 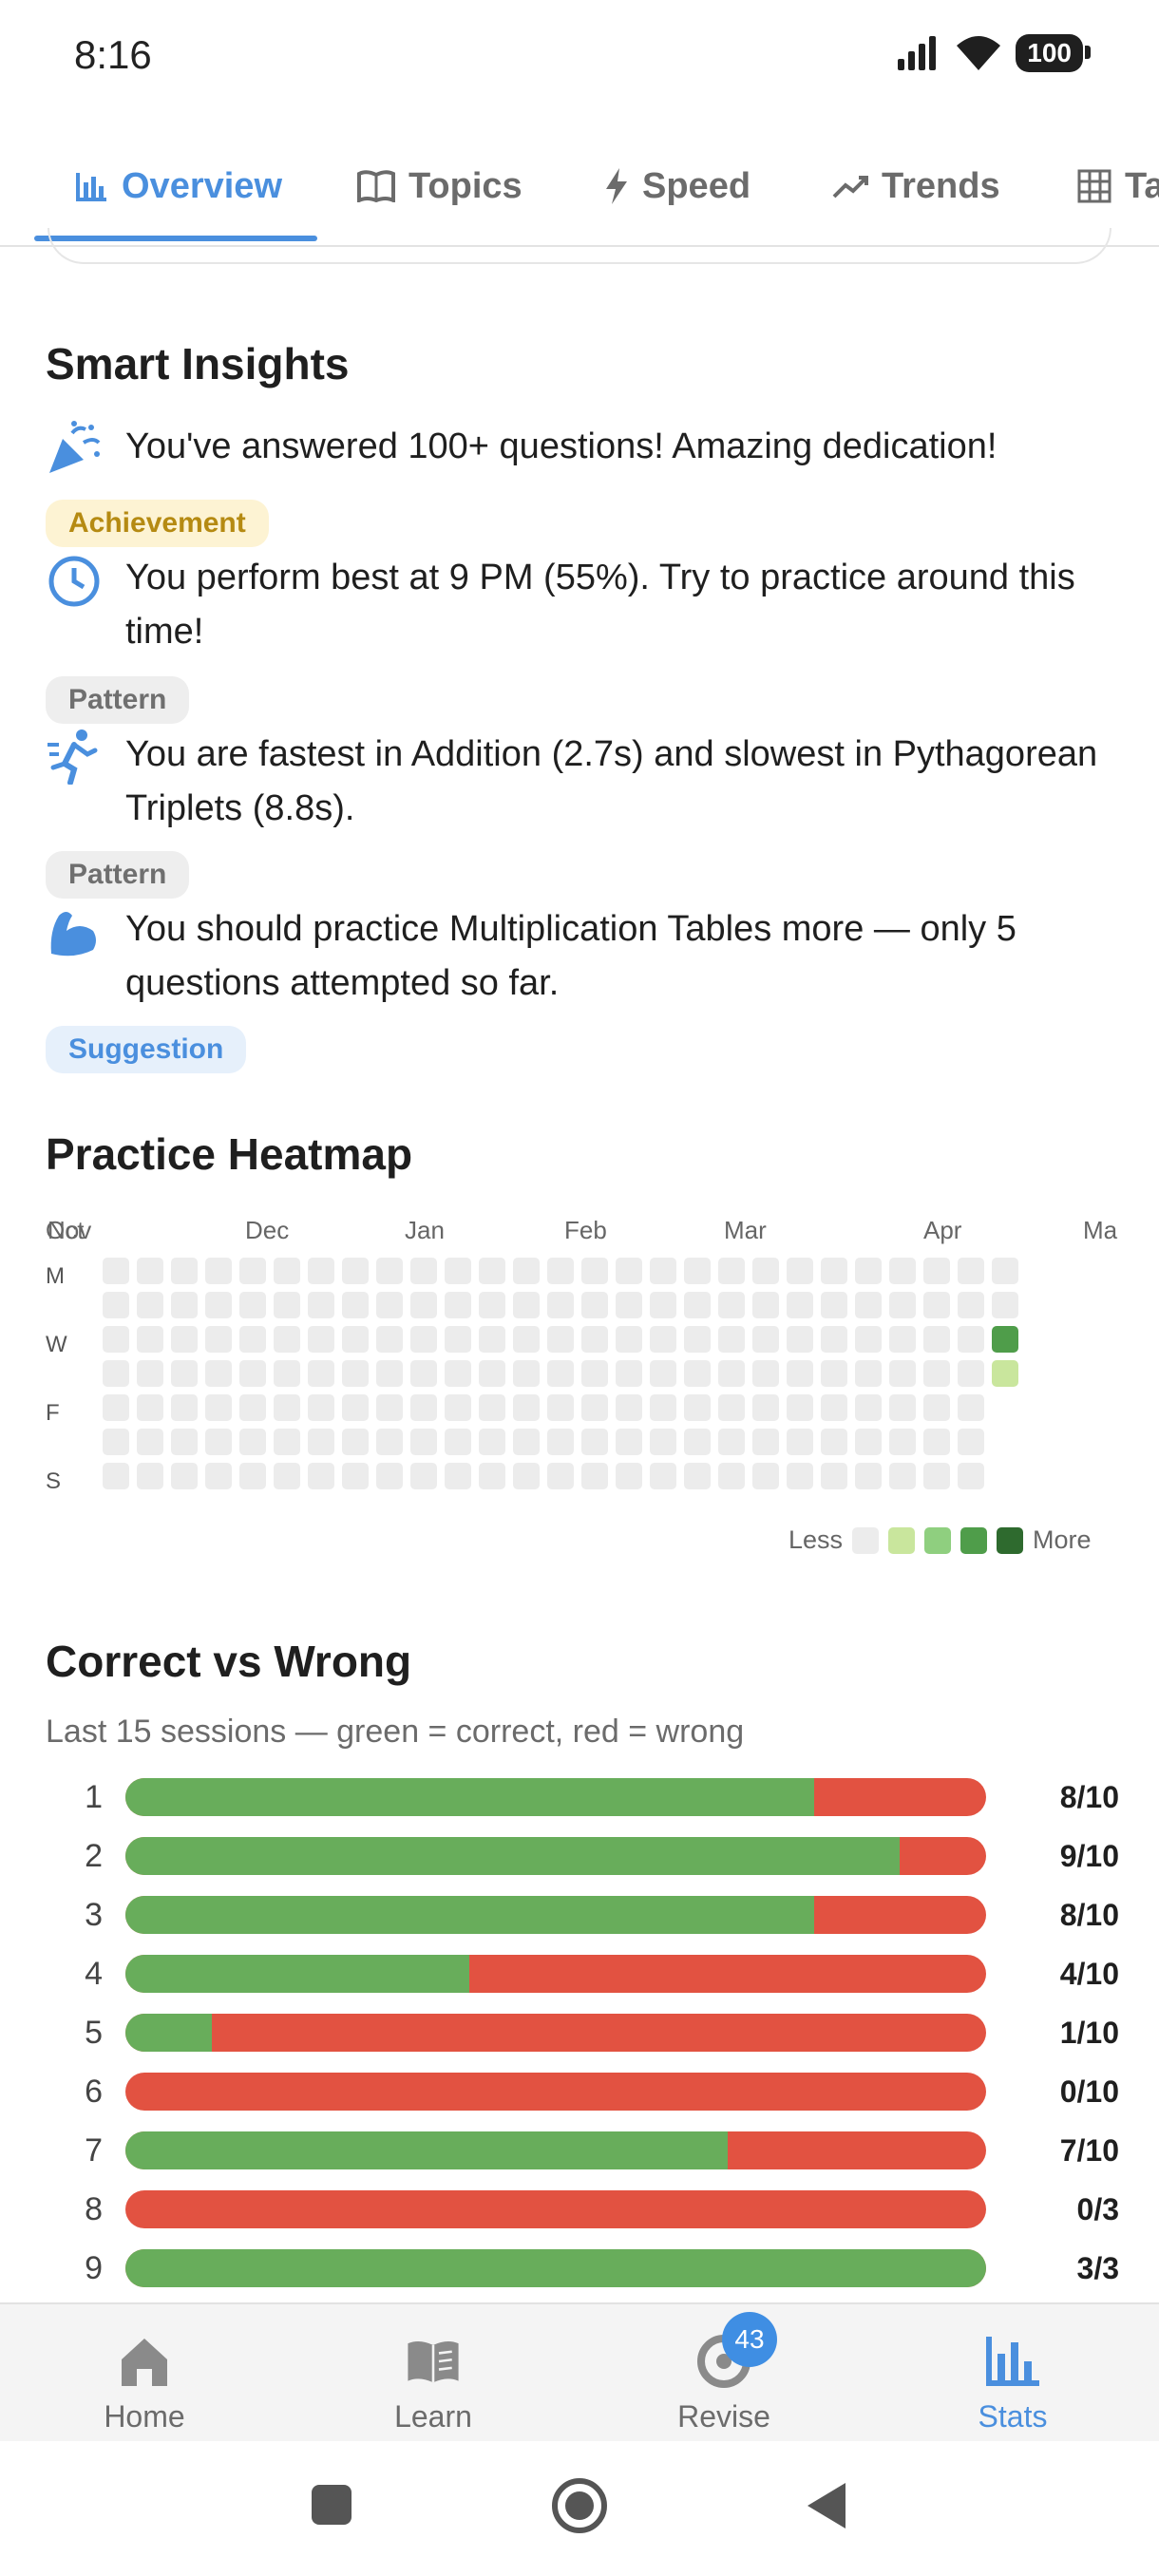 I want to click on back-system-button, so click(x=825, y=2505).